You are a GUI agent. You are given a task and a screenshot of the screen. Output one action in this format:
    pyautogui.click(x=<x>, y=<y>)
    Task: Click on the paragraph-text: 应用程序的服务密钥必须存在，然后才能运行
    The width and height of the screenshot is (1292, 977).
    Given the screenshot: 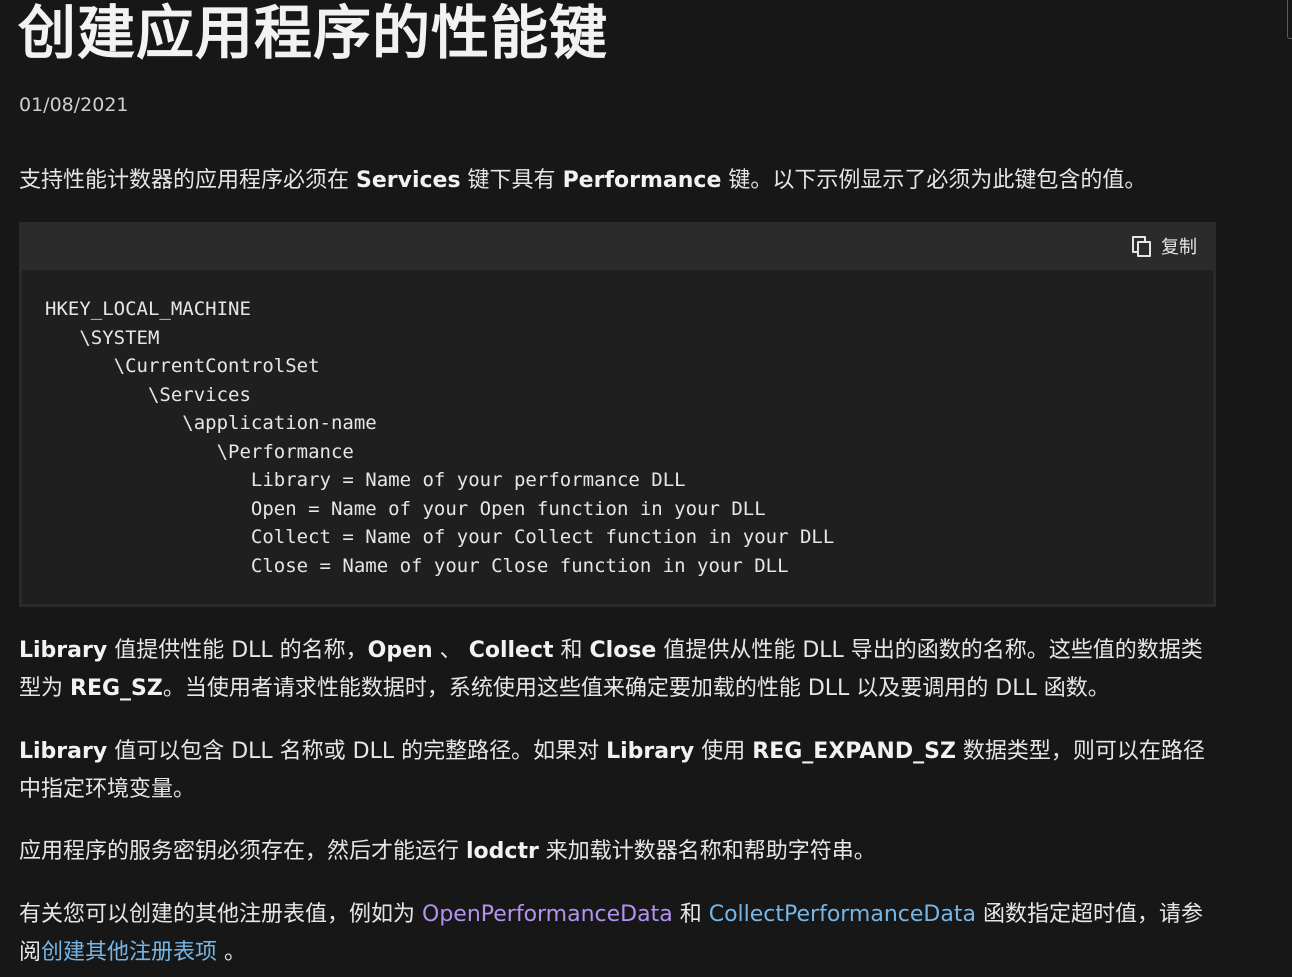 What is the action you would take?
    pyautogui.click(x=242, y=851)
    